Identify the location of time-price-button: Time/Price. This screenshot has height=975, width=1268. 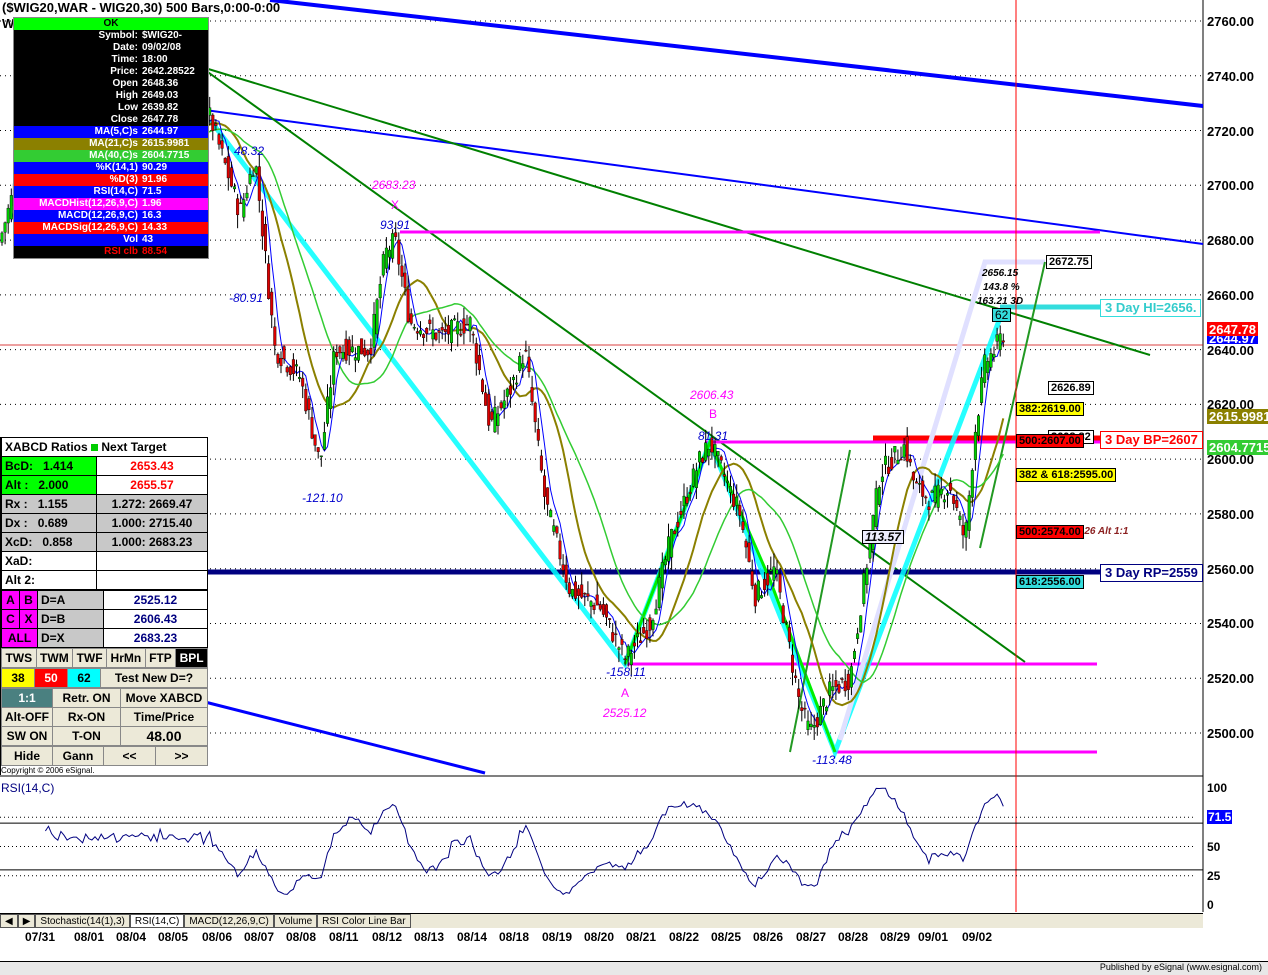
(164, 717).